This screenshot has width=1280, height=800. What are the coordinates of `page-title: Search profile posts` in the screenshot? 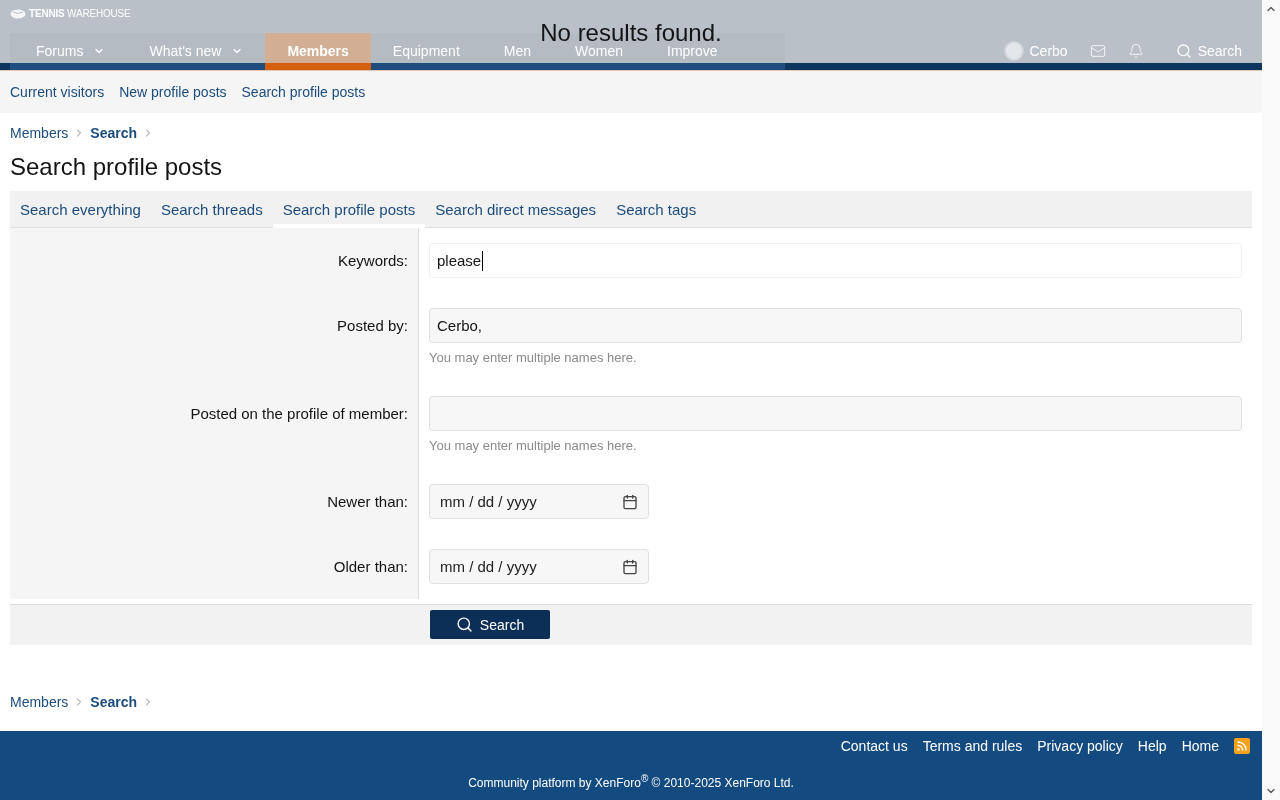 It's located at (116, 167).